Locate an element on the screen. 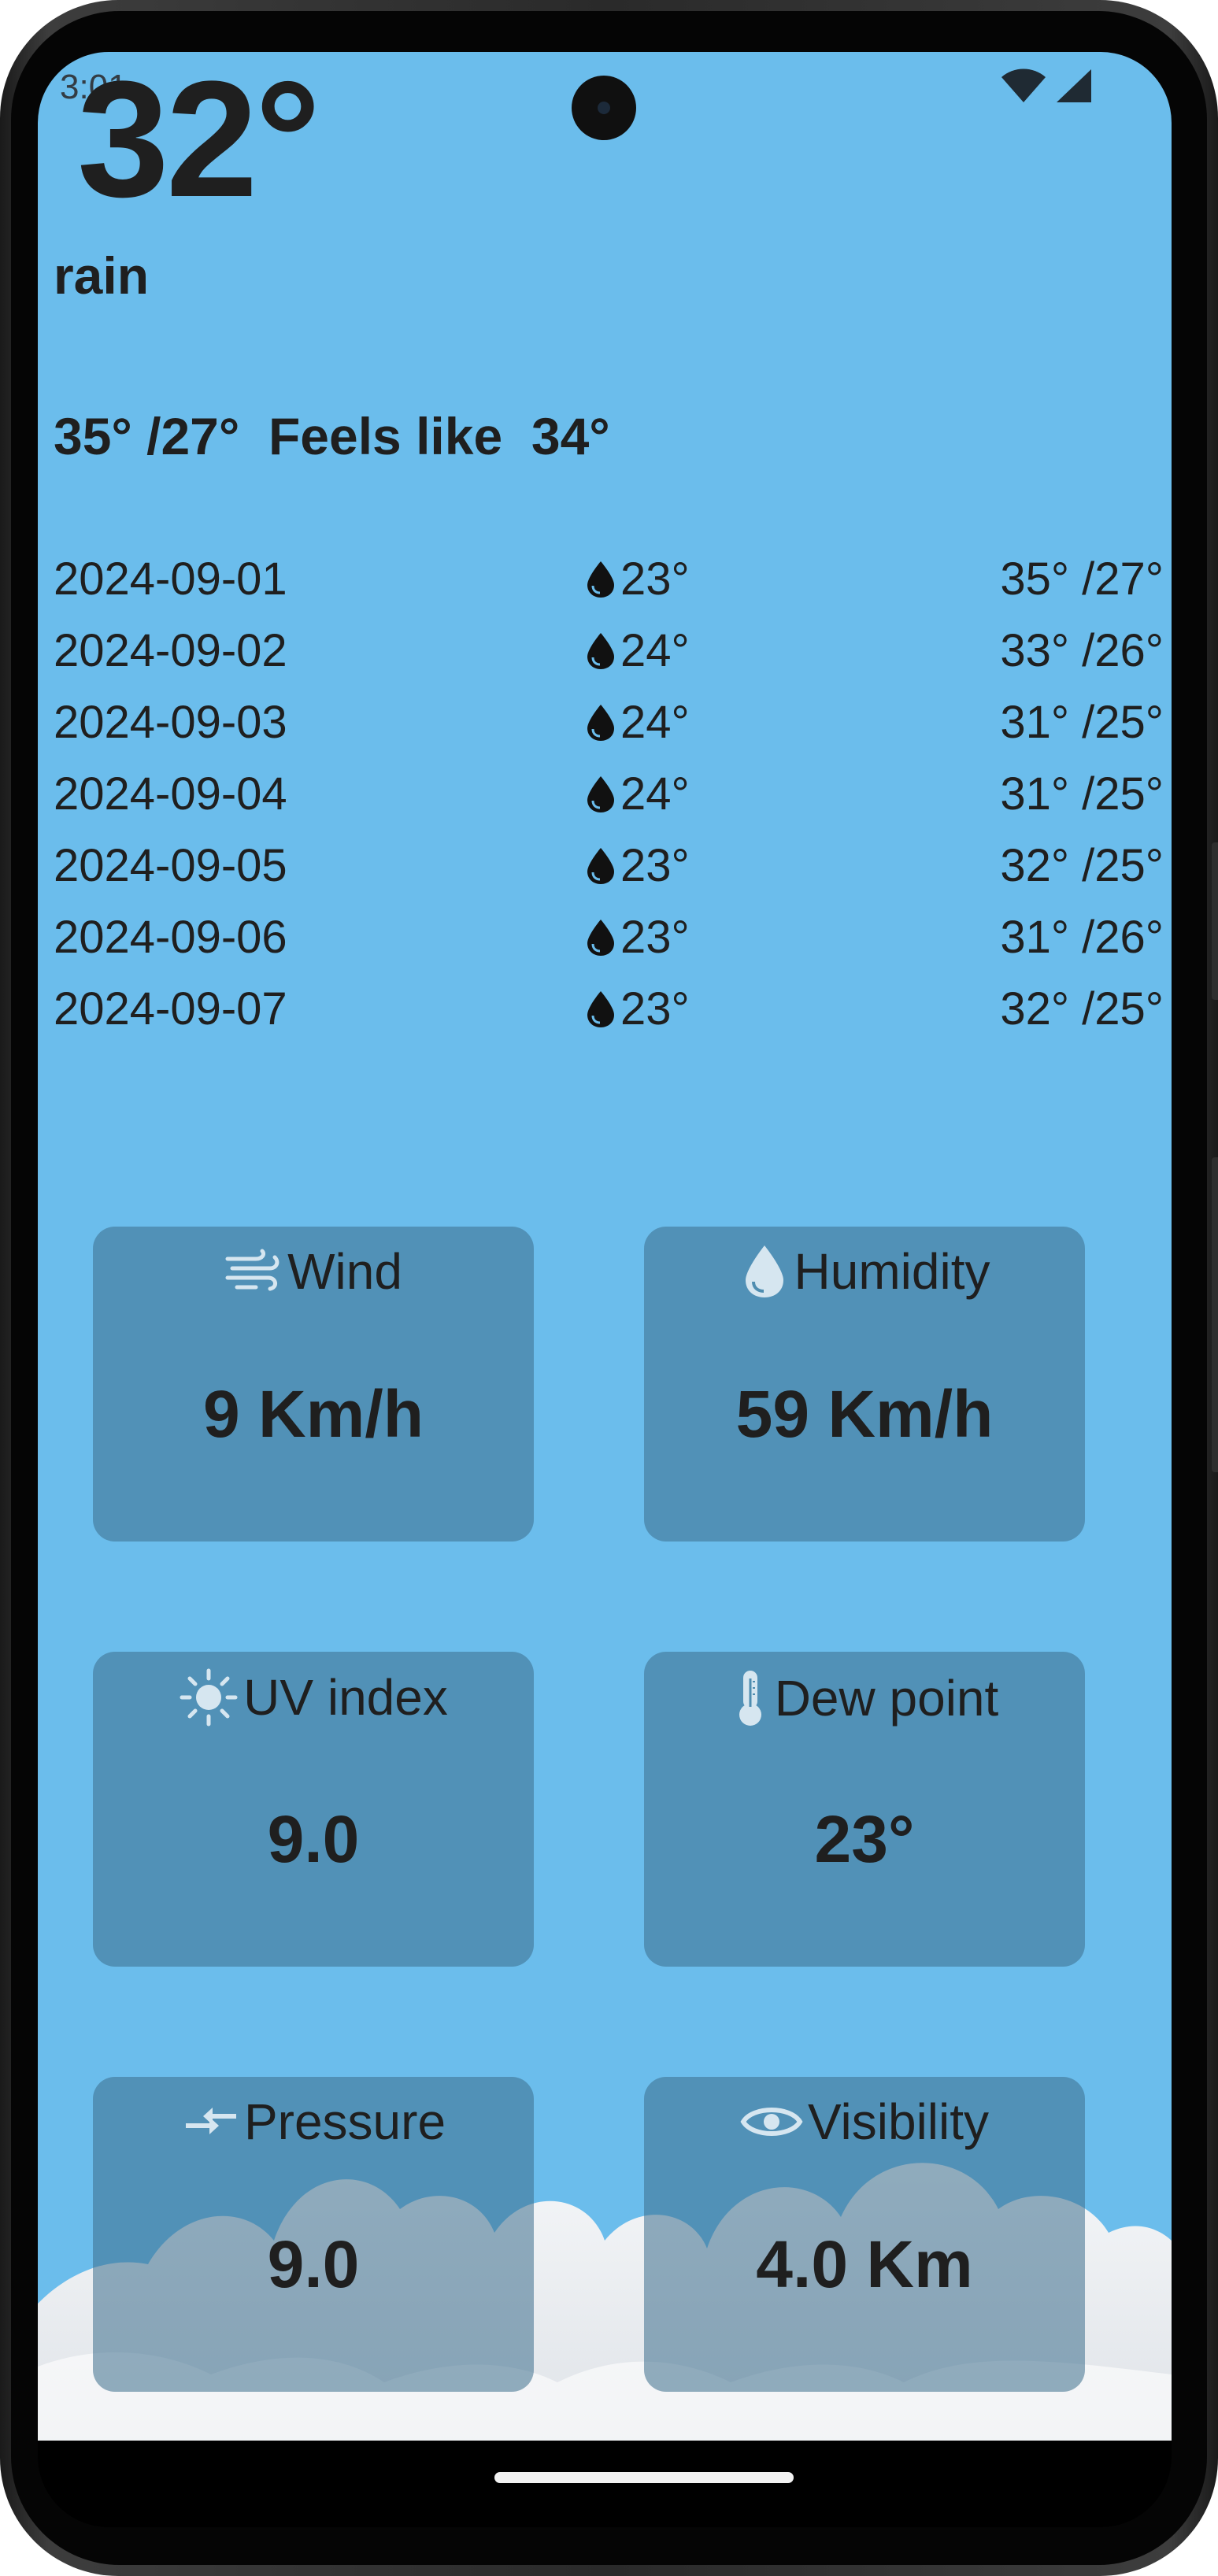  front-camera is located at coordinates (604, 108).